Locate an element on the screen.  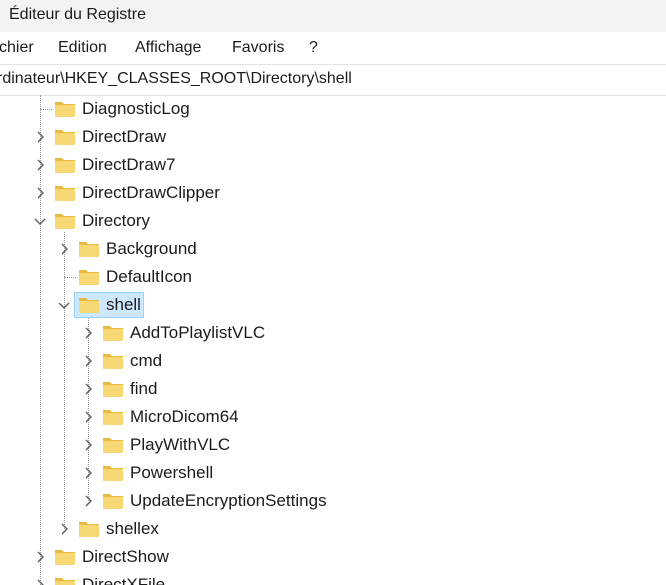
tree-node-label: AddToPlaylistVLC is located at coordinates (197, 333).